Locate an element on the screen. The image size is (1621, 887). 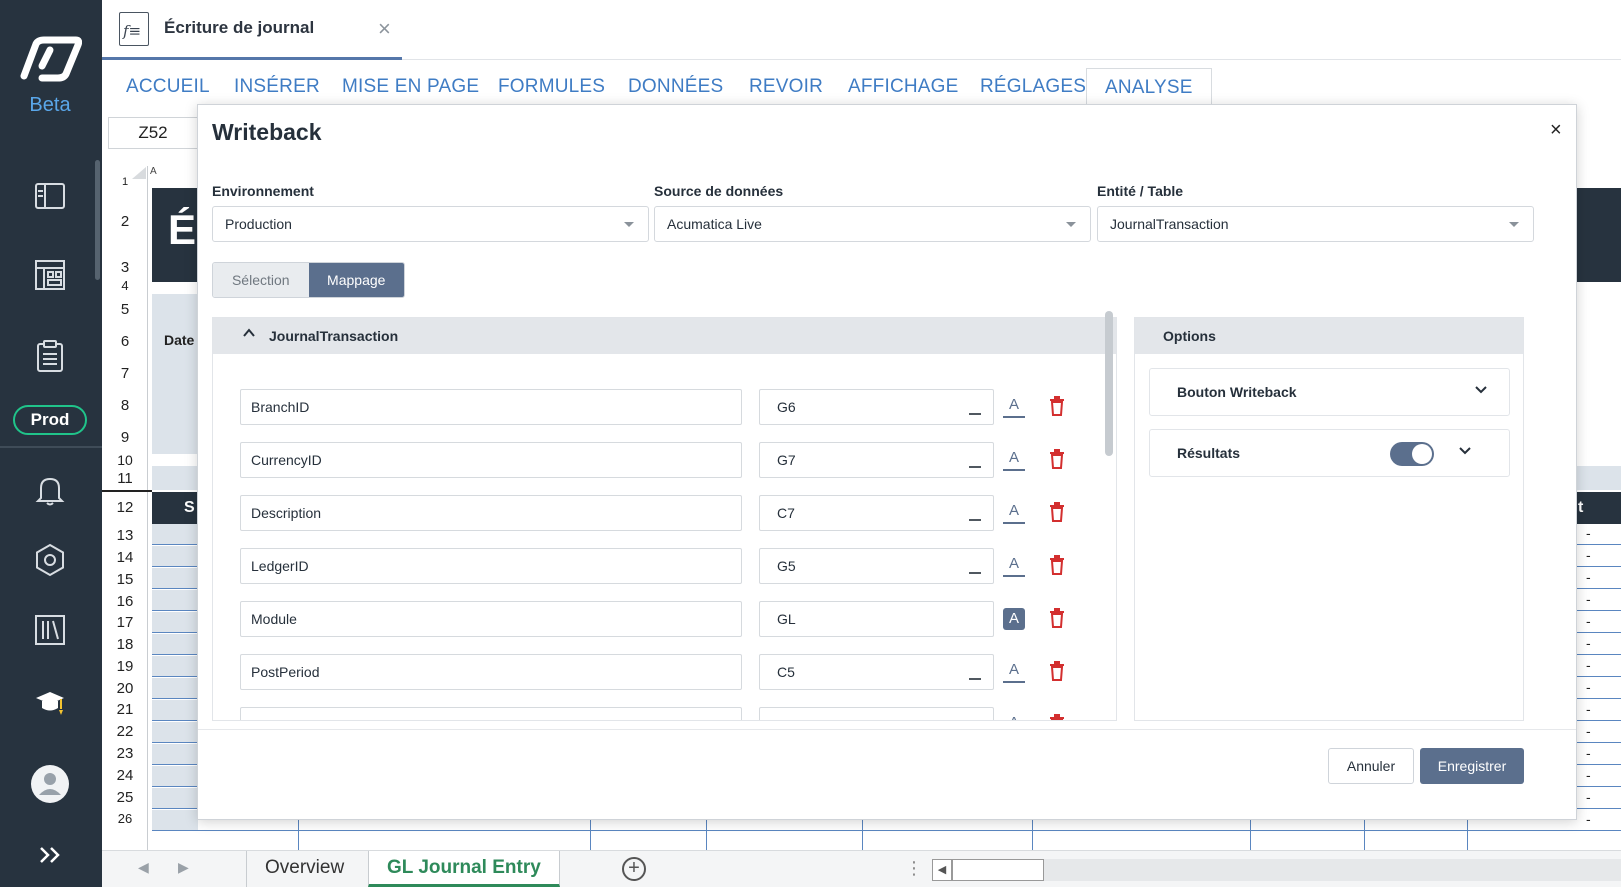
results-option: Résultats is located at coordinates (1329, 453).